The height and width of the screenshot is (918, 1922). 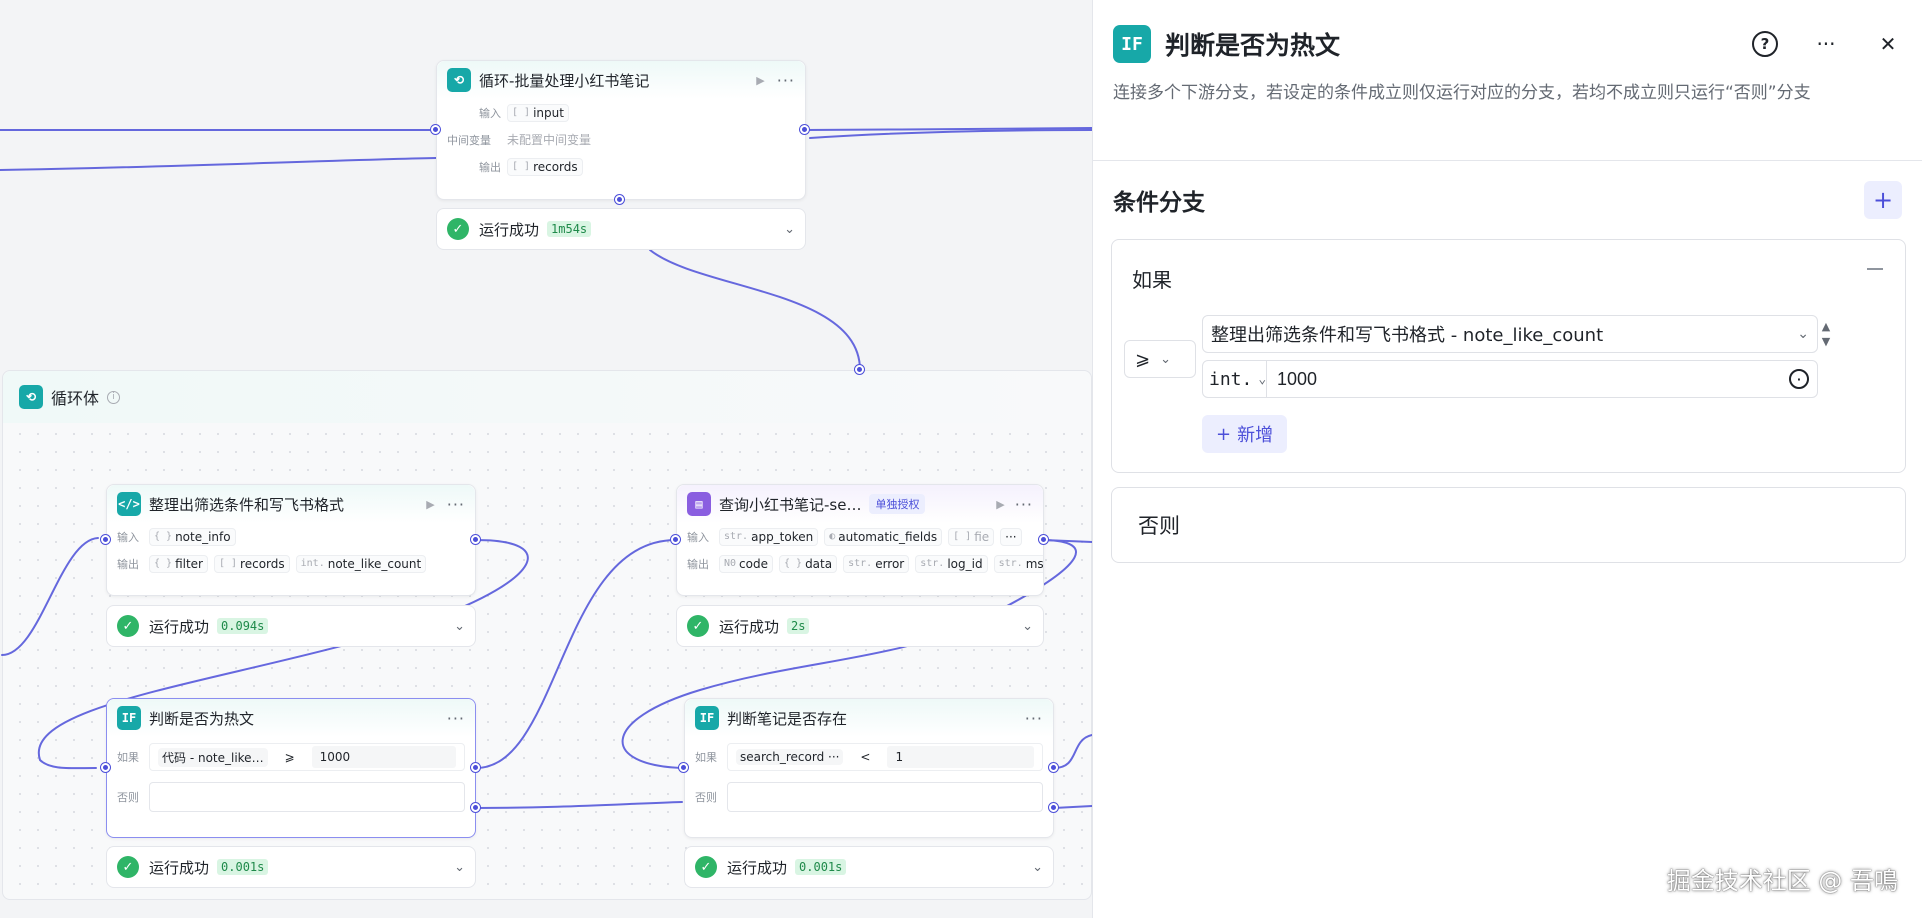 What do you see at coordinates (1252, 44) in the screenshot?
I see `panel-title: 判断是否为热文` at bounding box center [1252, 44].